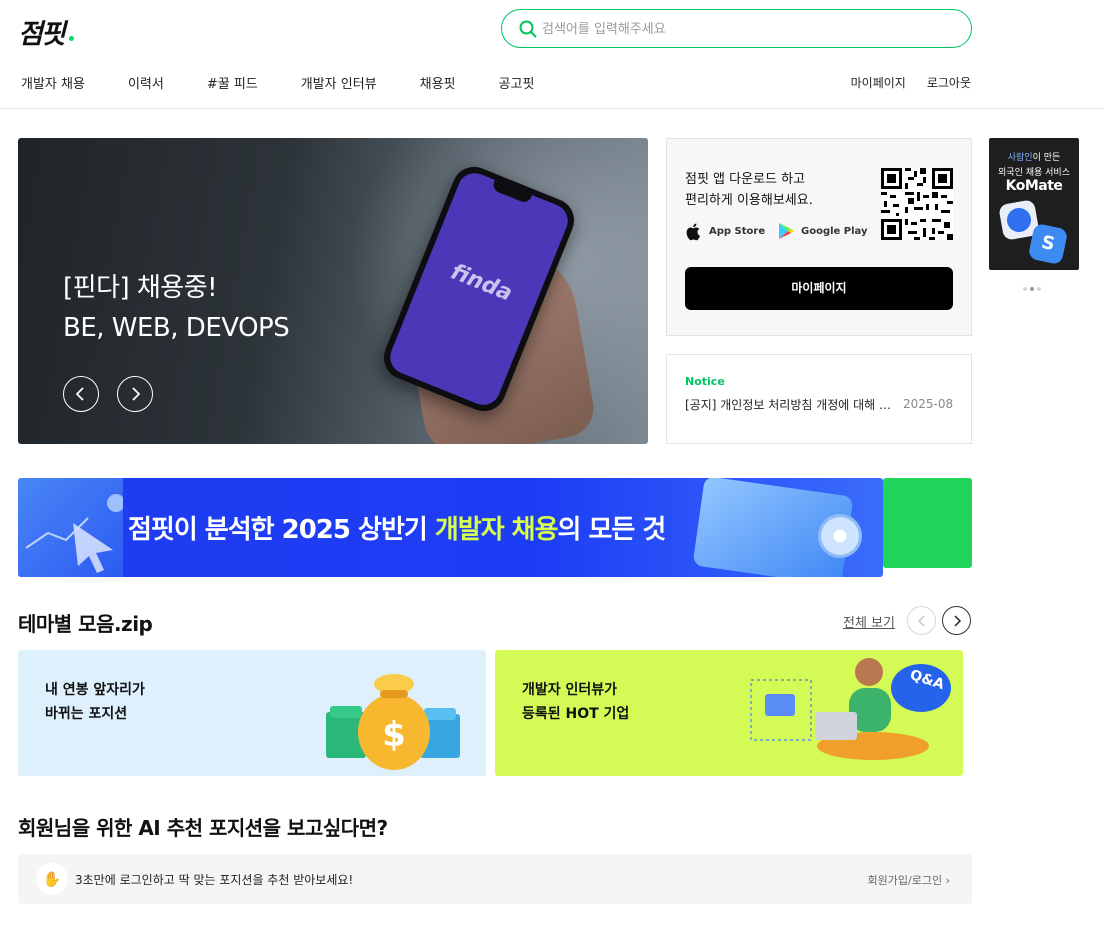 The image size is (1104, 937). I want to click on signup-login-label: 회원가입/로그인, so click(905, 880).